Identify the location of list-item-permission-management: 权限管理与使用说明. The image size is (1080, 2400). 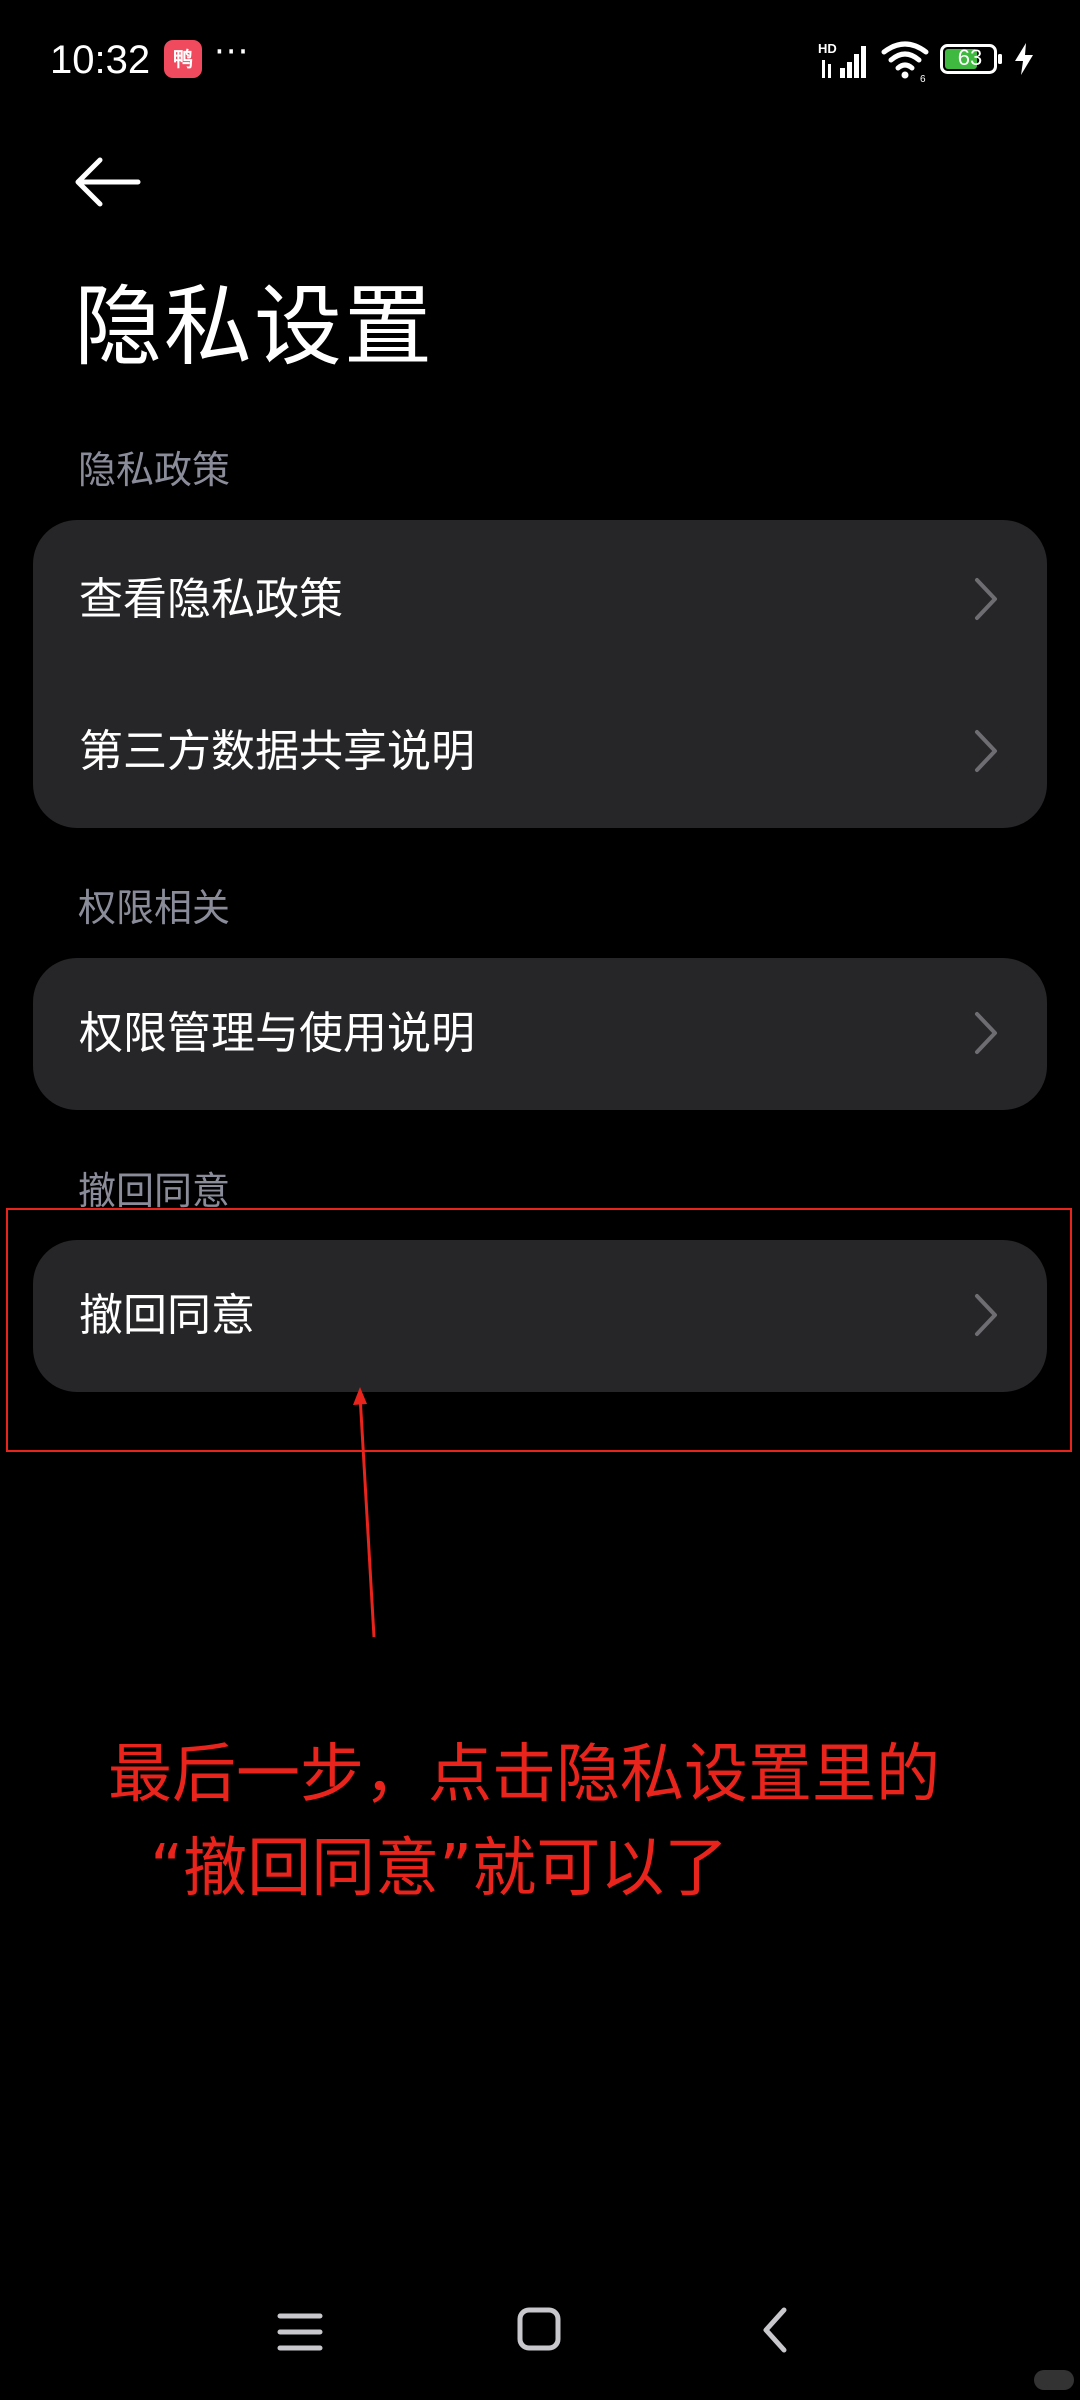
(540, 1034).